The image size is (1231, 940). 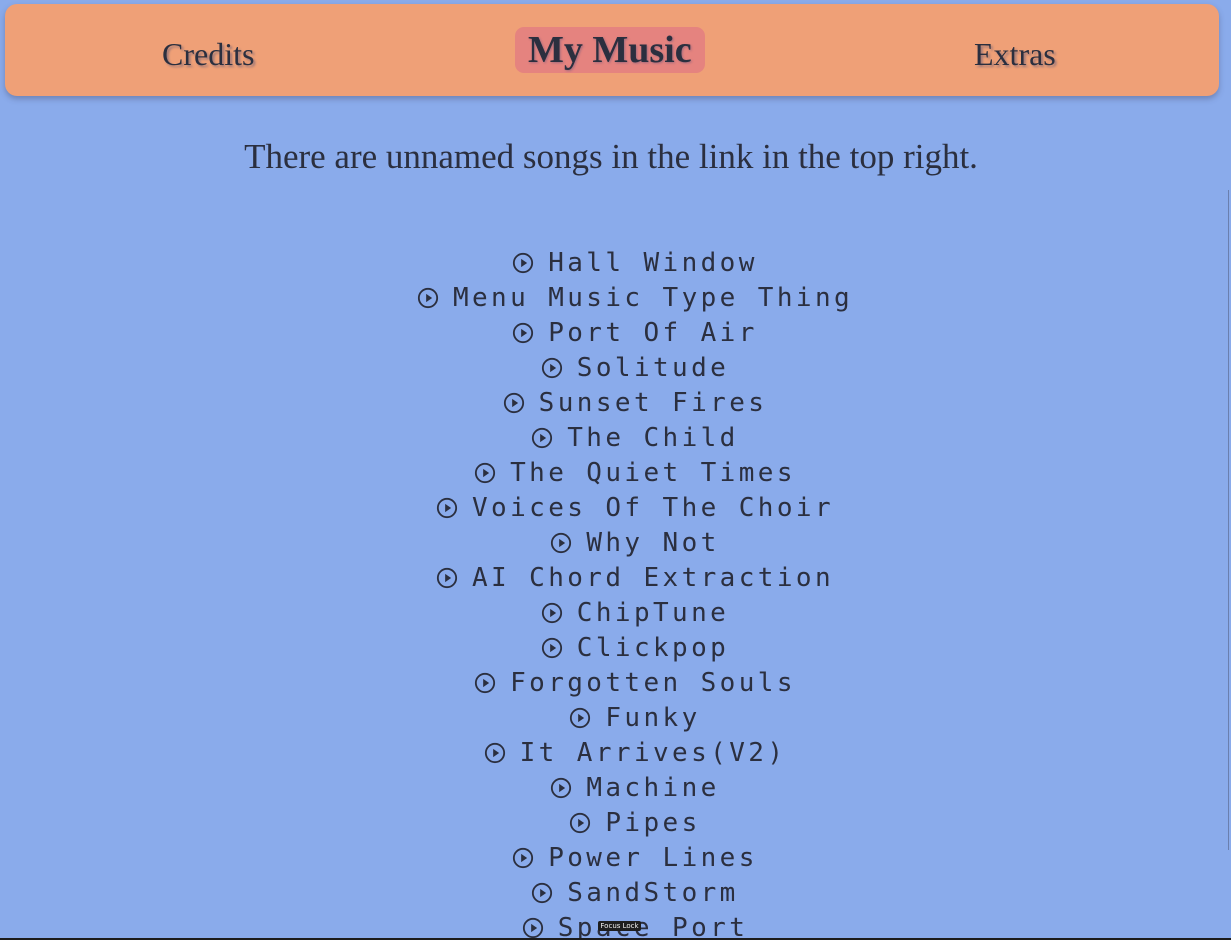 What do you see at coordinates (1228, 520) in the screenshot?
I see `scrollbar` at bounding box center [1228, 520].